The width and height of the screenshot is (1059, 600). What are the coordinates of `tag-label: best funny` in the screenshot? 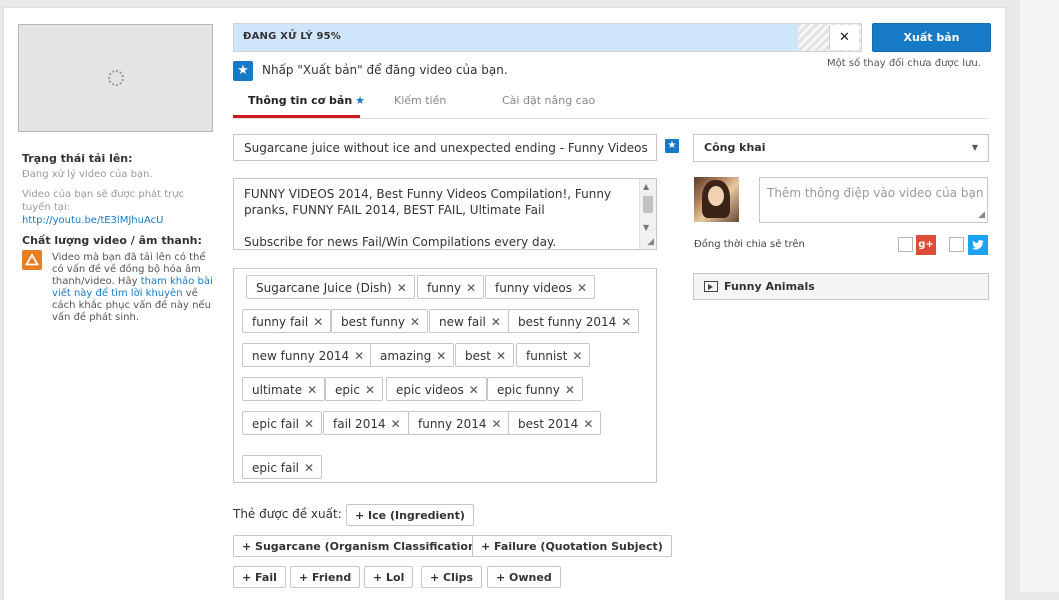 It's located at (373, 322).